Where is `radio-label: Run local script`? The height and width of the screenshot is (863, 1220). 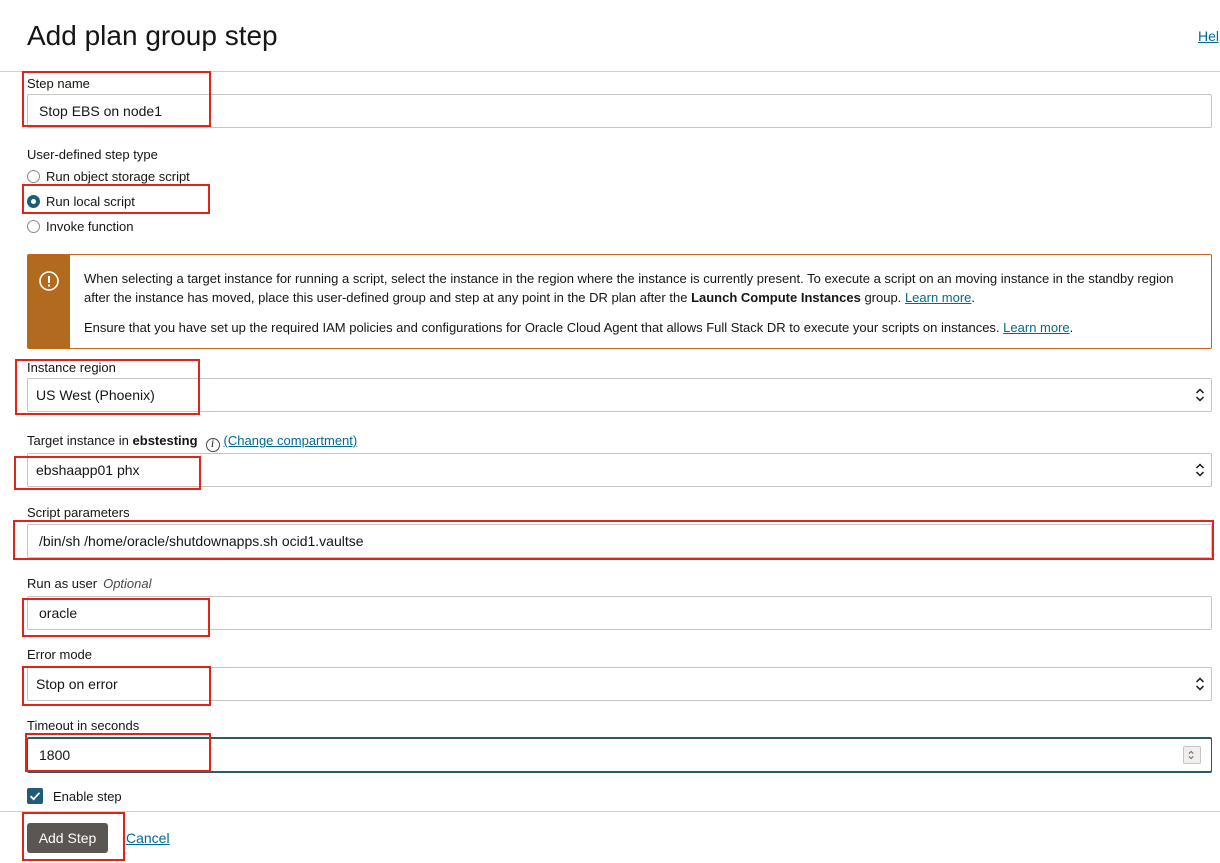 radio-label: Run local script is located at coordinates (90, 201).